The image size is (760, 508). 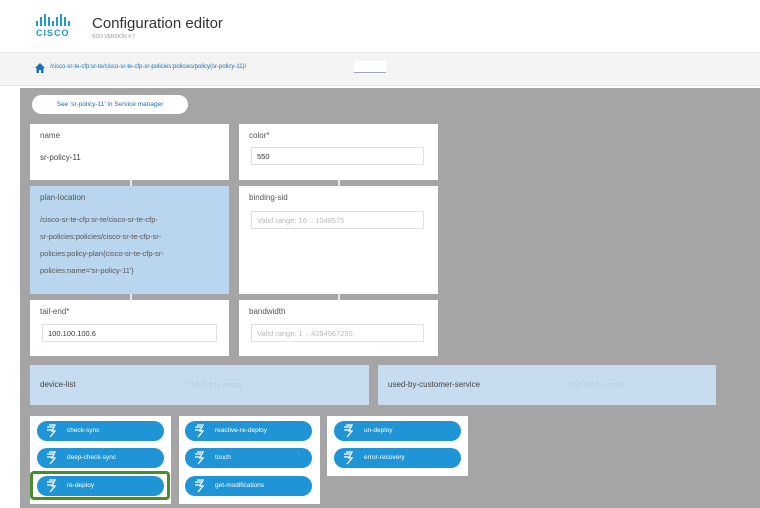 I want to click on un-deploy-button: un-deploy, so click(x=397, y=431).